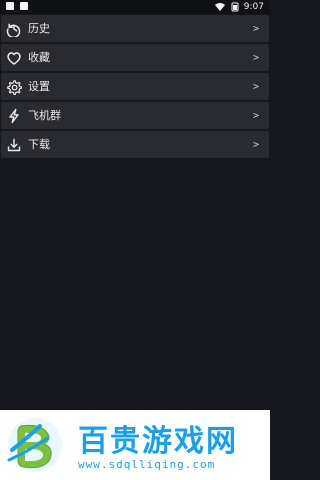 Image resolution: width=320 pixels, height=480 pixels. I want to click on menu-item-label: 历史, so click(39, 28).